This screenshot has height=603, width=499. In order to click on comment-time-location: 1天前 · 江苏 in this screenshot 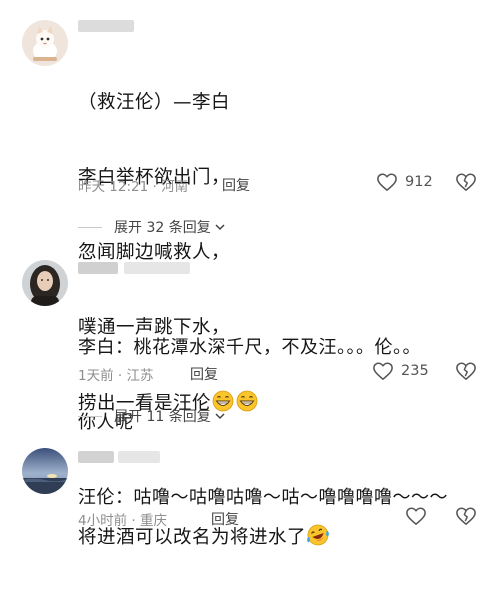, I will do `click(116, 376)`.